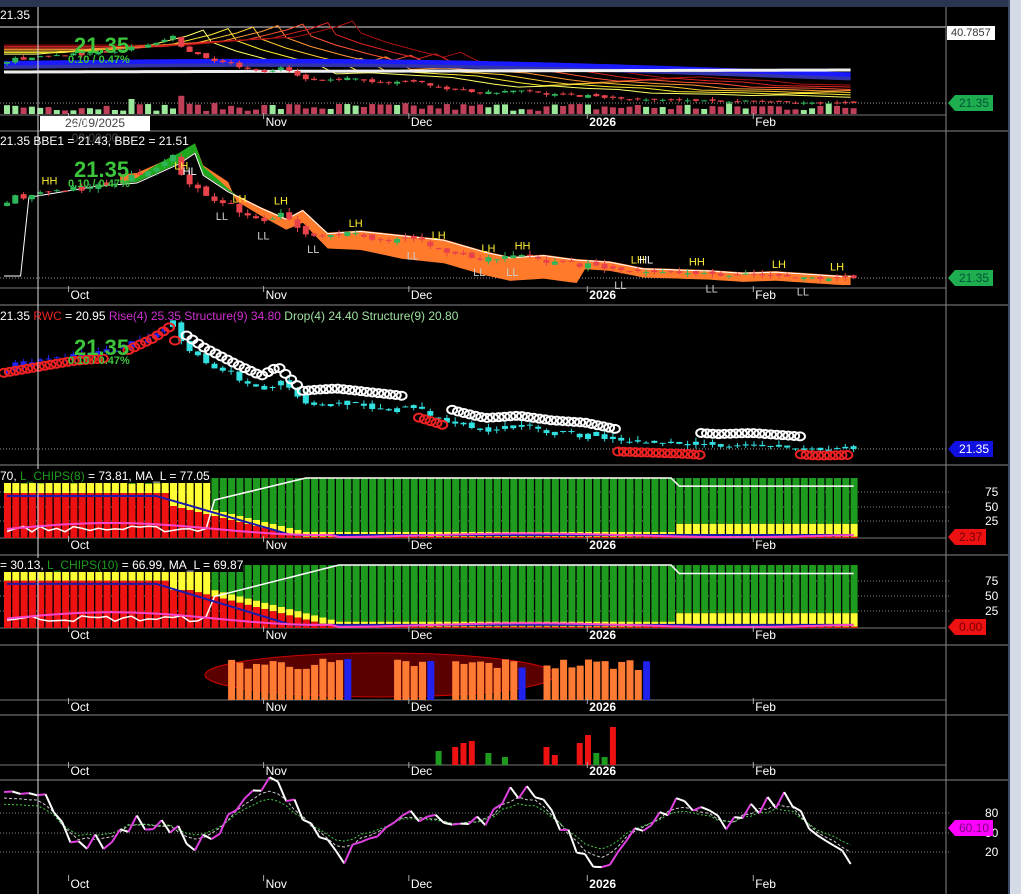 This screenshot has width=1021, height=894. I want to click on date-axis-label: Feb, so click(765, 884).